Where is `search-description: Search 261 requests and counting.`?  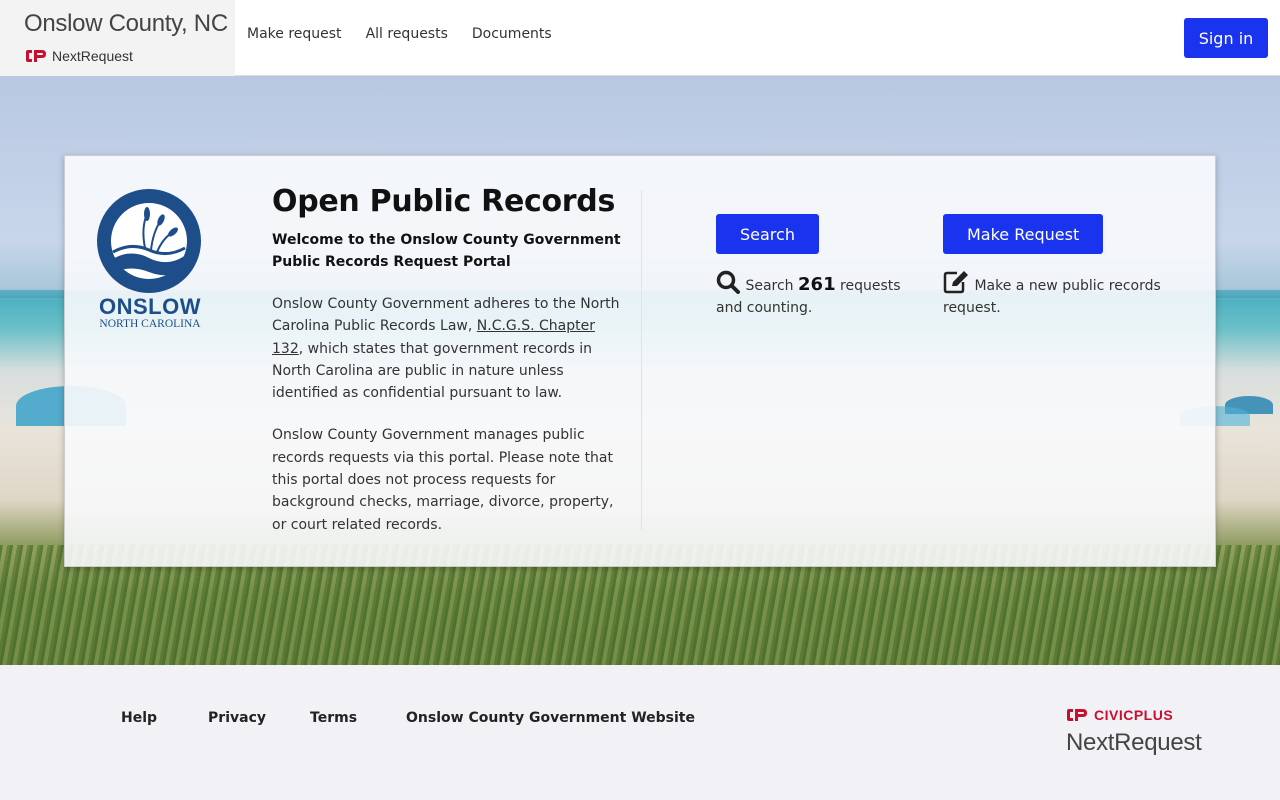 search-description: Search 261 requests and counting. is located at coordinates (813, 294).